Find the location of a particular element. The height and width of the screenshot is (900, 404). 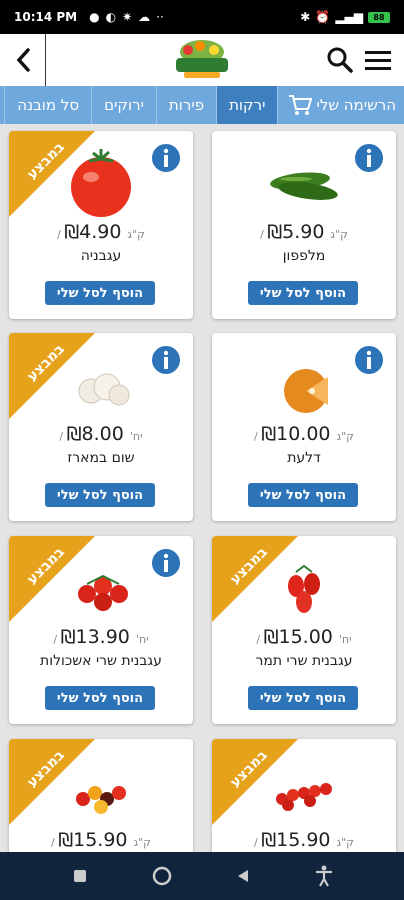

whatsapp-icon: ● is located at coordinates (94, 17).